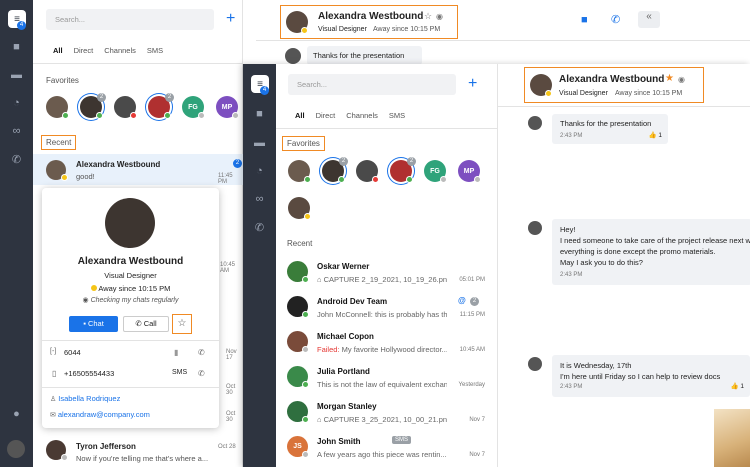 Image resolution: width=750 pixels, height=467 pixels. I want to click on user-avatar, so click(16, 449).